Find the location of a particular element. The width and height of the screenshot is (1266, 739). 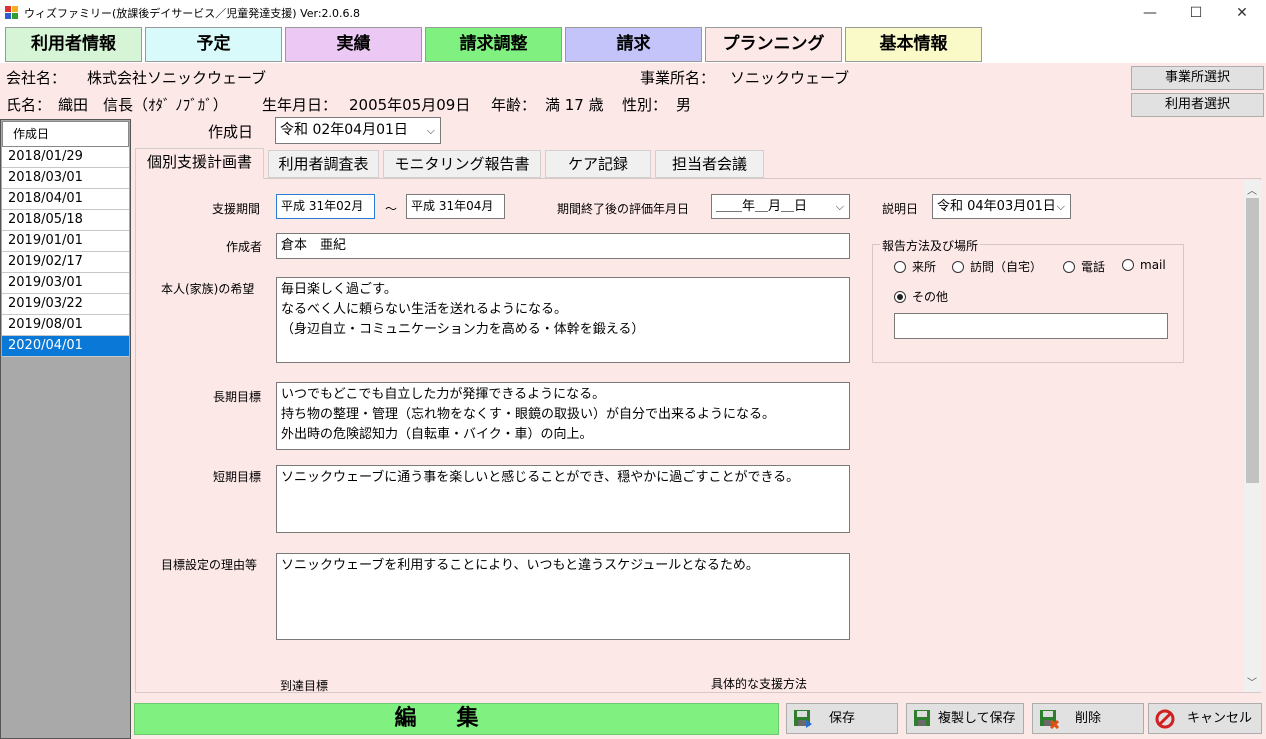

copy-save-label: 複製して保存 is located at coordinates (977, 718).